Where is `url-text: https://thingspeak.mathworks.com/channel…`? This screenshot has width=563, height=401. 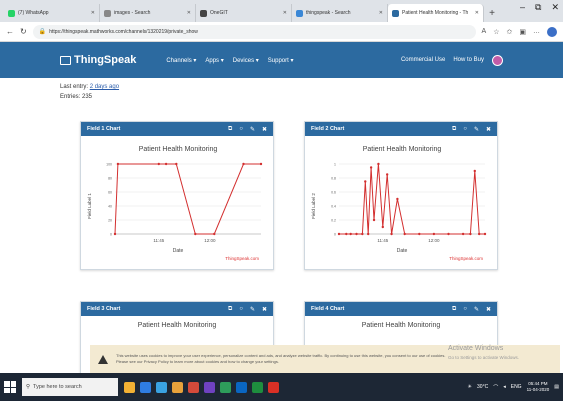
url-text: https://thingspeak.mathworks.com/channel… is located at coordinates (123, 31).